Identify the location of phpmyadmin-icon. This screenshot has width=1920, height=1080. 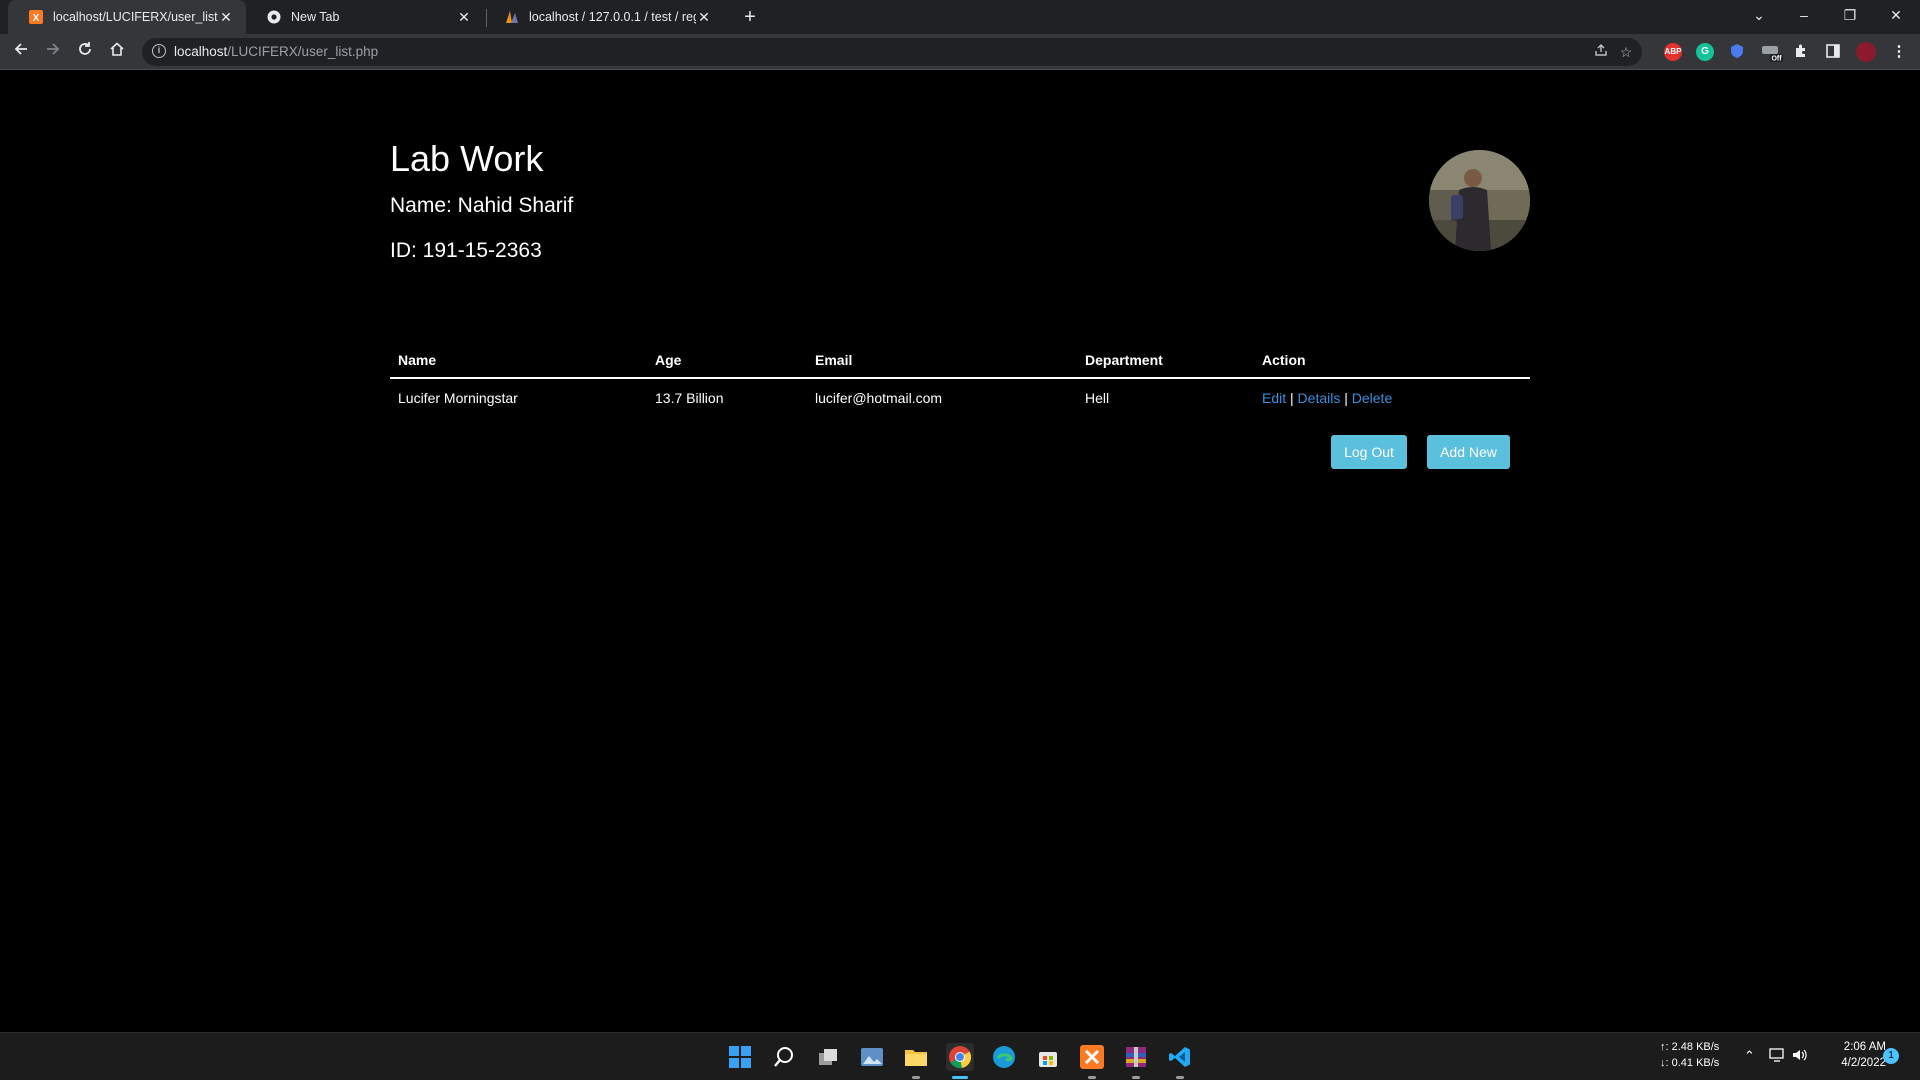
(512, 17).